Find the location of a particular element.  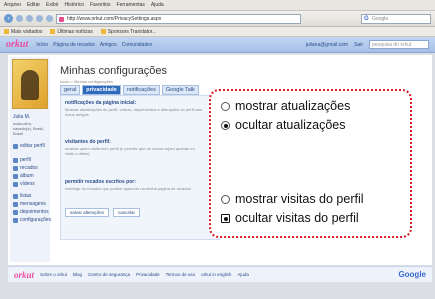

sair-link: Sair is located at coordinates (358, 45).